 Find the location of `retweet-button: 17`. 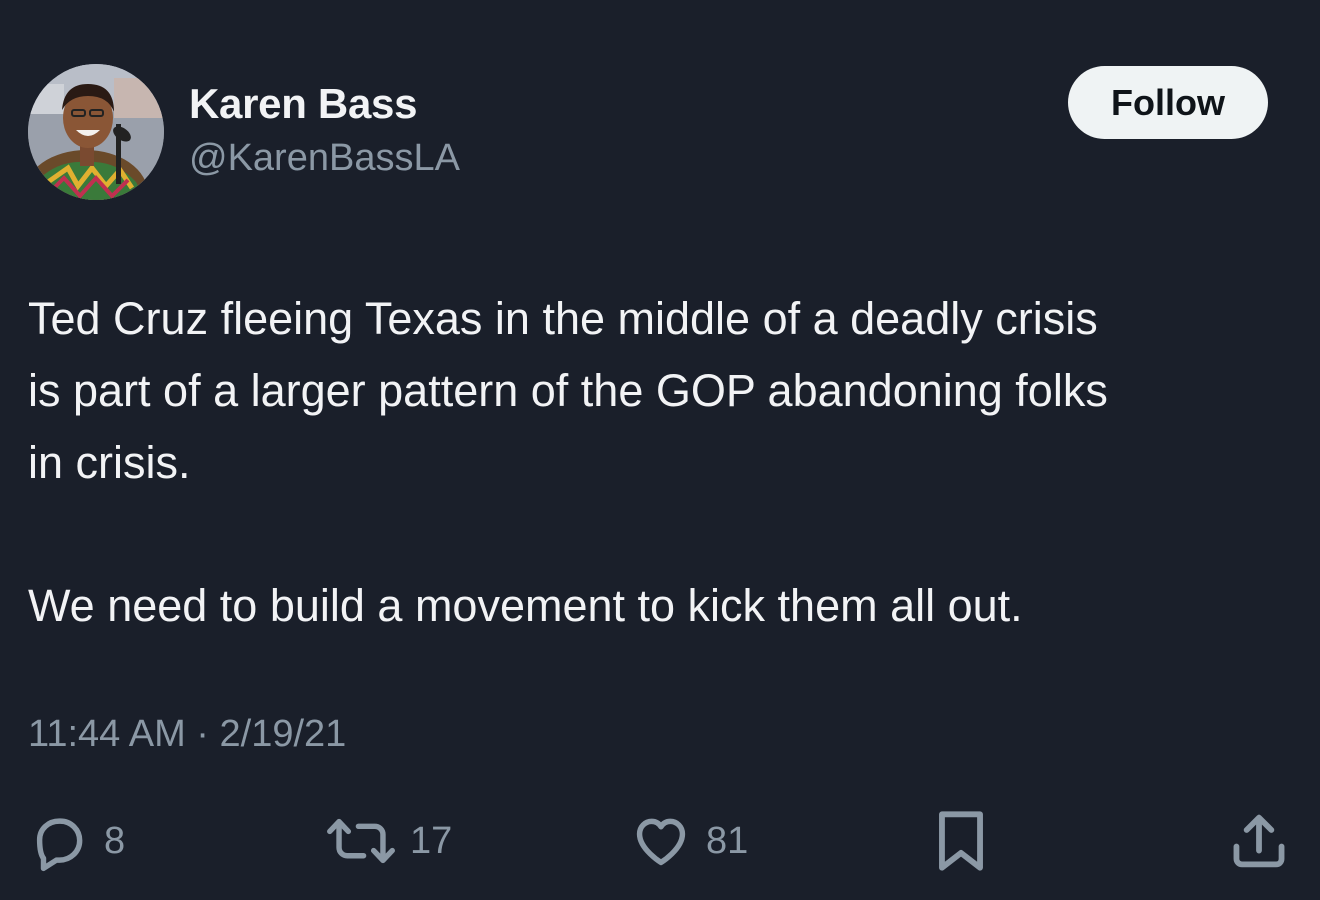

retweet-button: 17 is located at coordinates (389, 841).